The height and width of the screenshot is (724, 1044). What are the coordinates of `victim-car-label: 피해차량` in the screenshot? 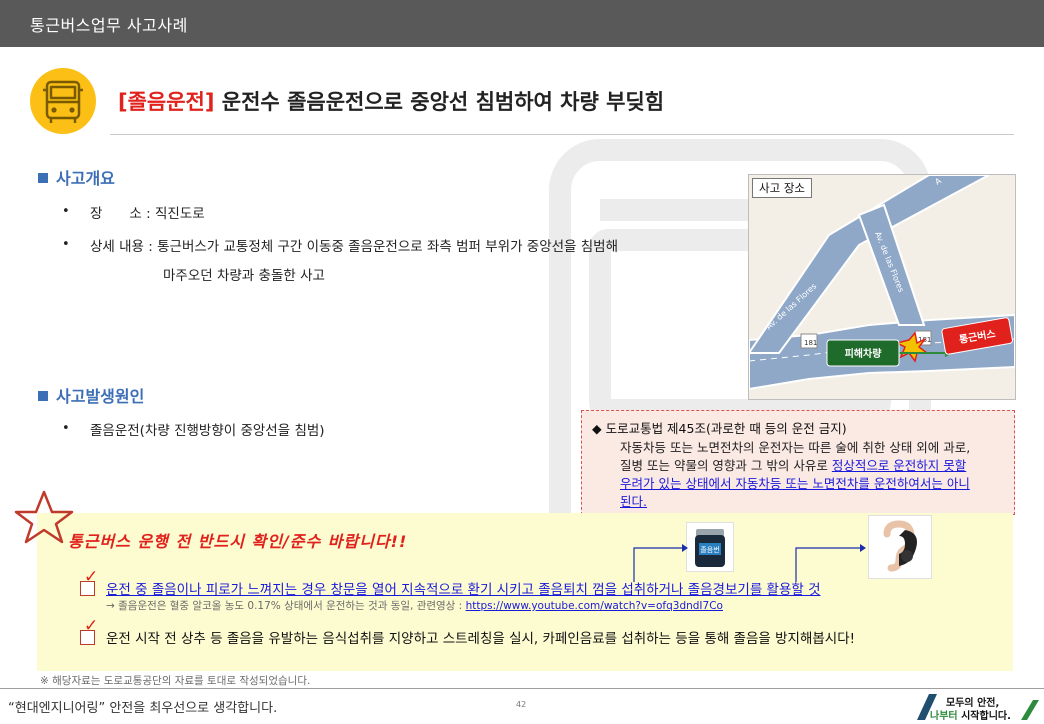 It's located at (864, 353).